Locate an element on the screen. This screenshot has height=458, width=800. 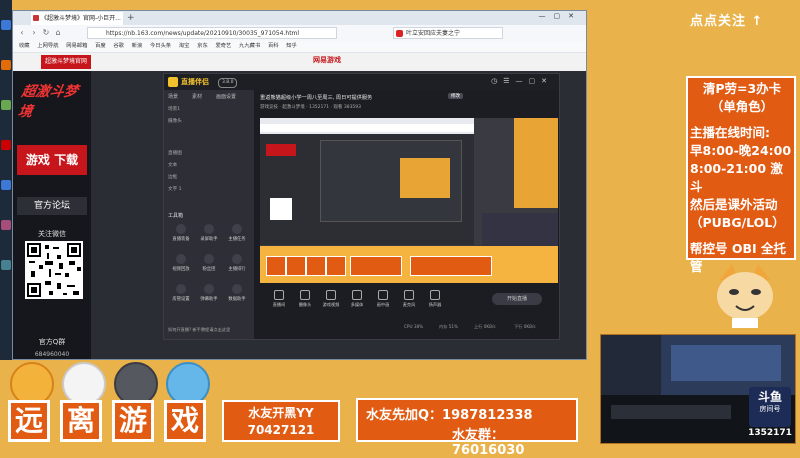
scene-item: 直播图 is located at coordinates (175, 153).